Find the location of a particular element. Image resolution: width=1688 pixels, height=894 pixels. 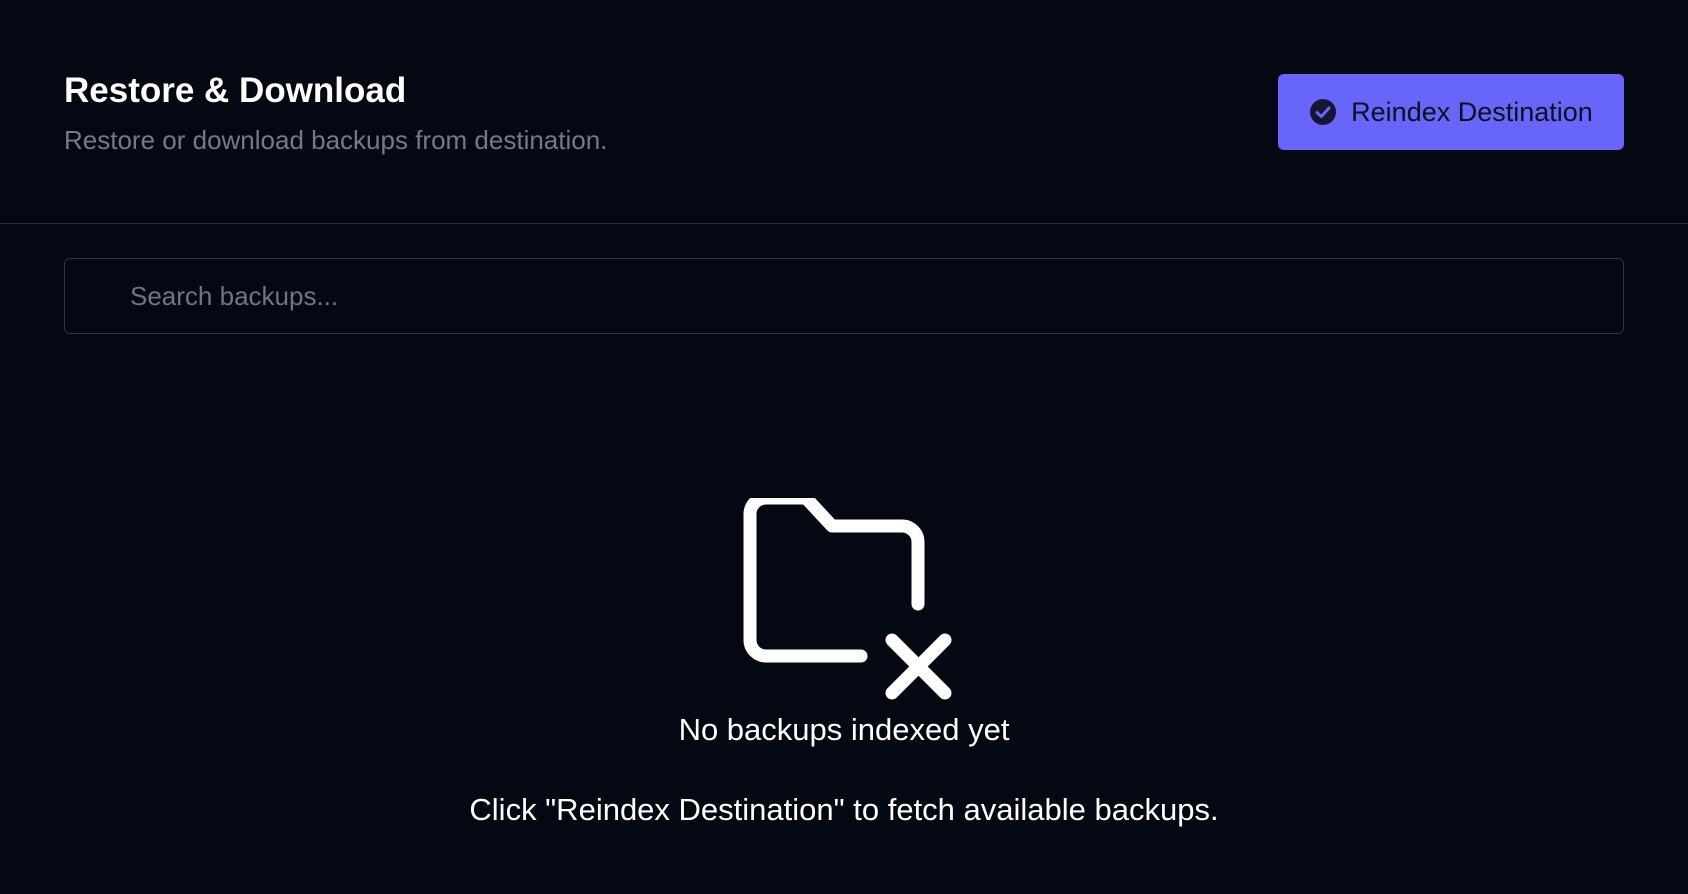

search-field is located at coordinates (844, 296).